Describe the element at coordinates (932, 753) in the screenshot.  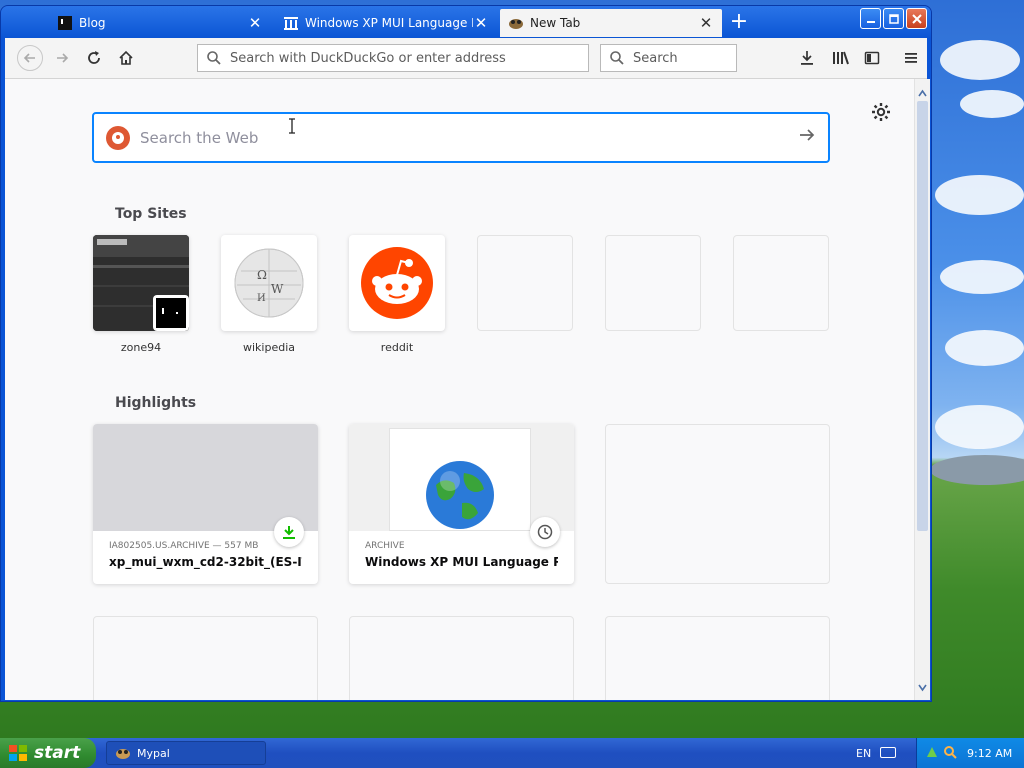
I see `network-icon` at that location.